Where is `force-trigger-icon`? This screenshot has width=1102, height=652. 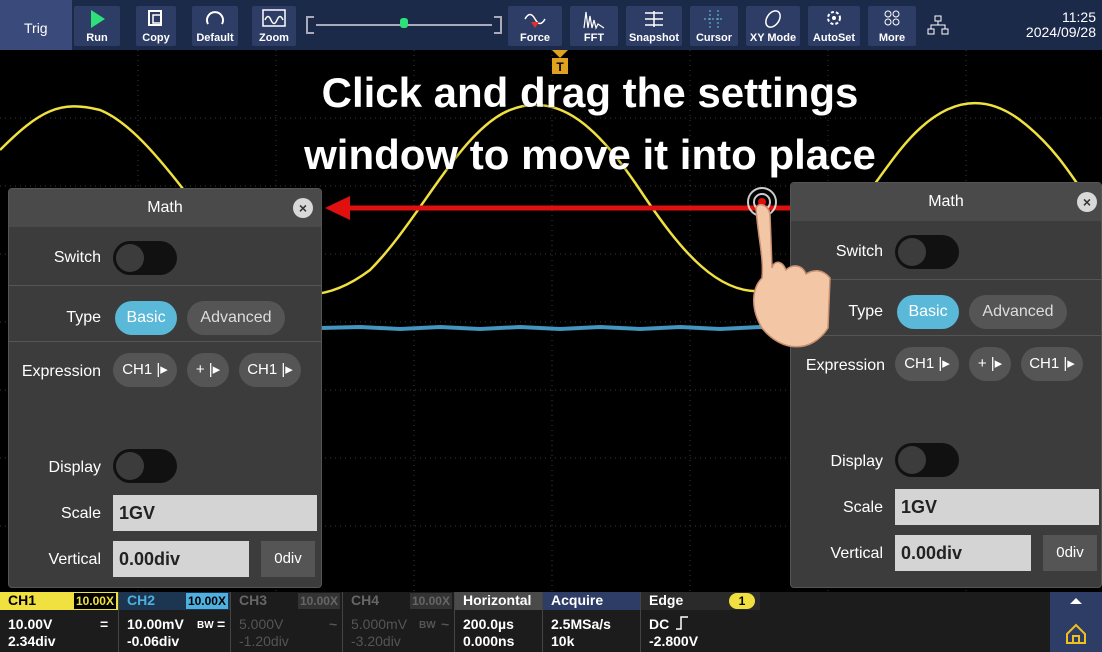
force-trigger-icon is located at coordinates (535, 20).